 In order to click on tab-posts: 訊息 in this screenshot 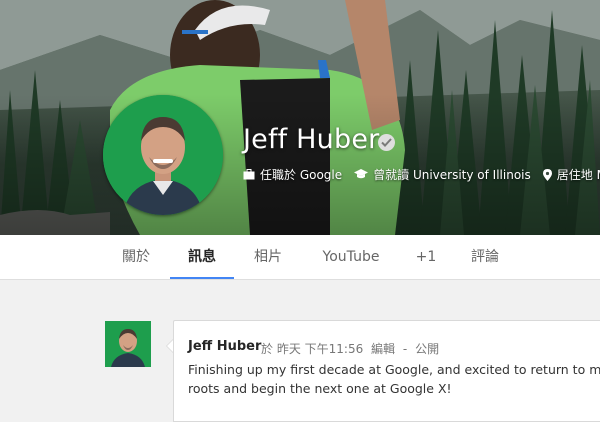, I will do `click(202, 257)`.